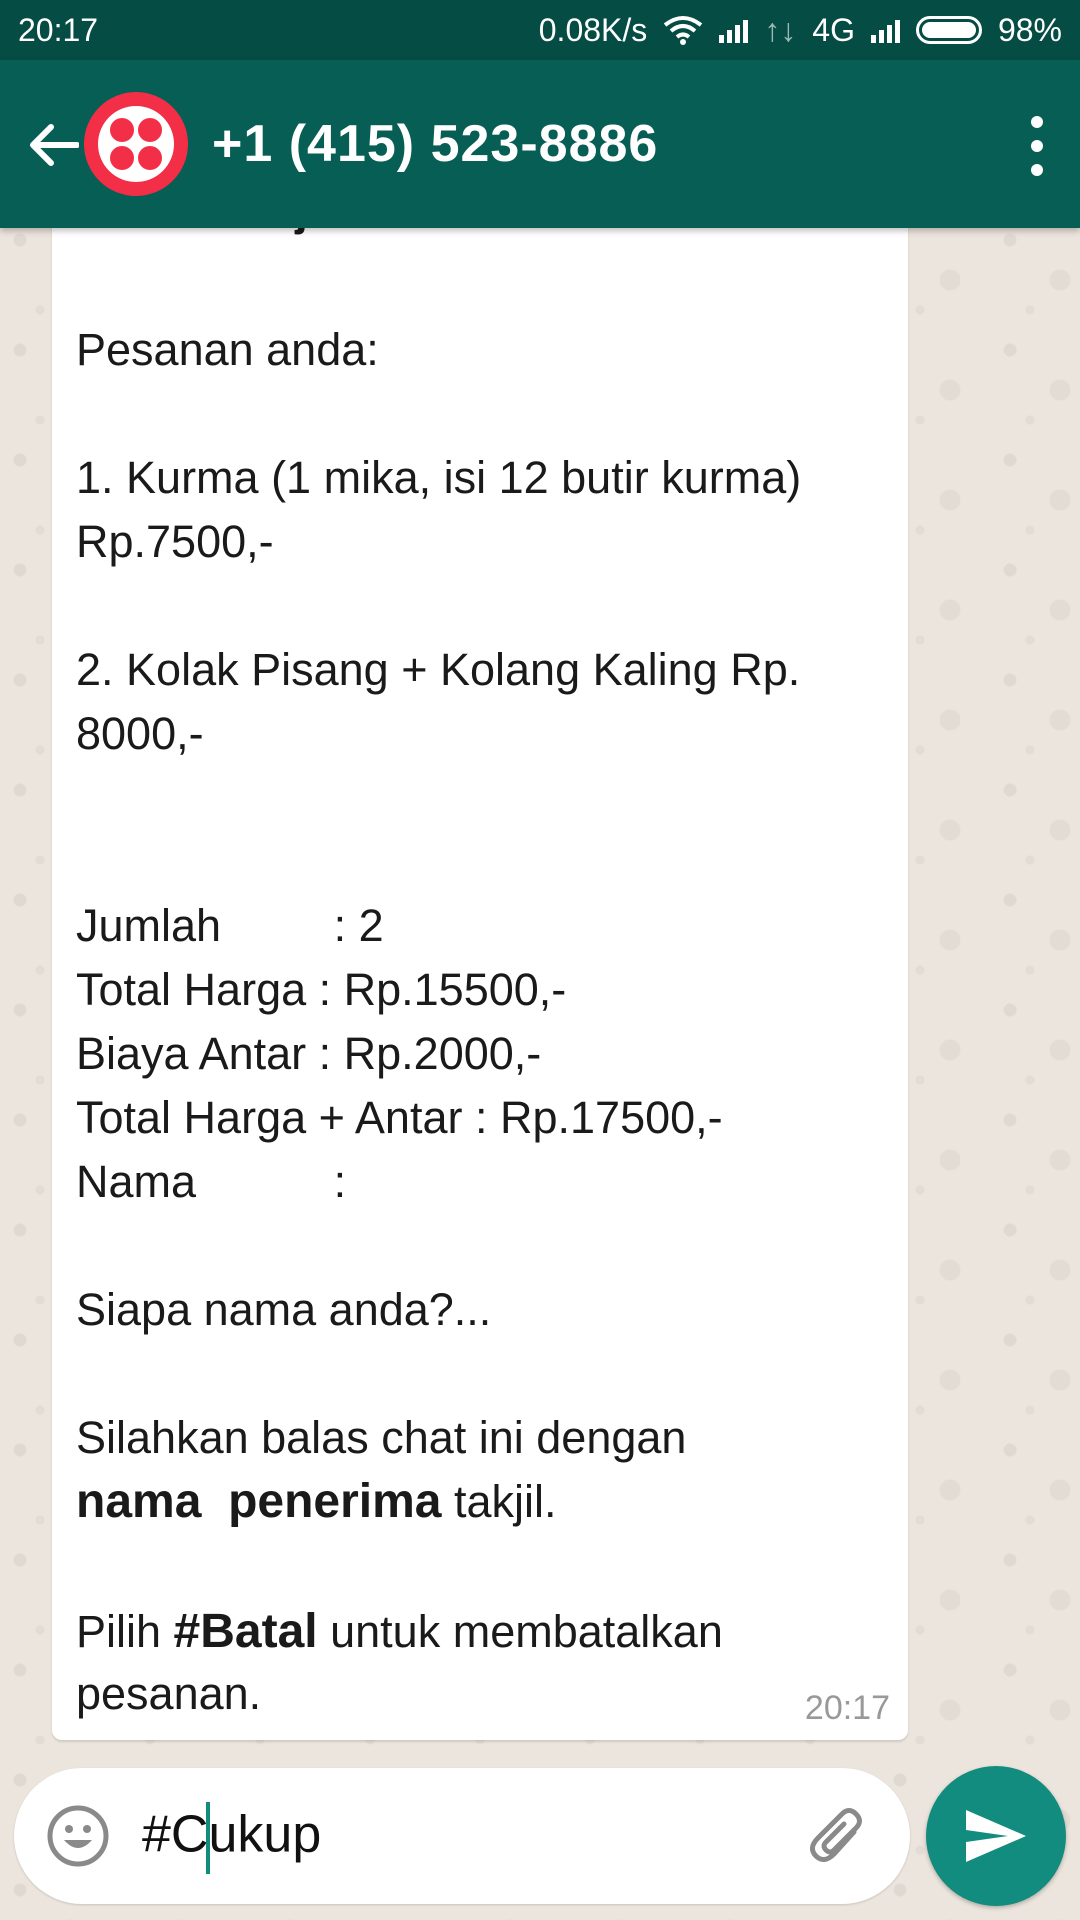  I want to click on battery-level: 98%, so click(1029, 29).